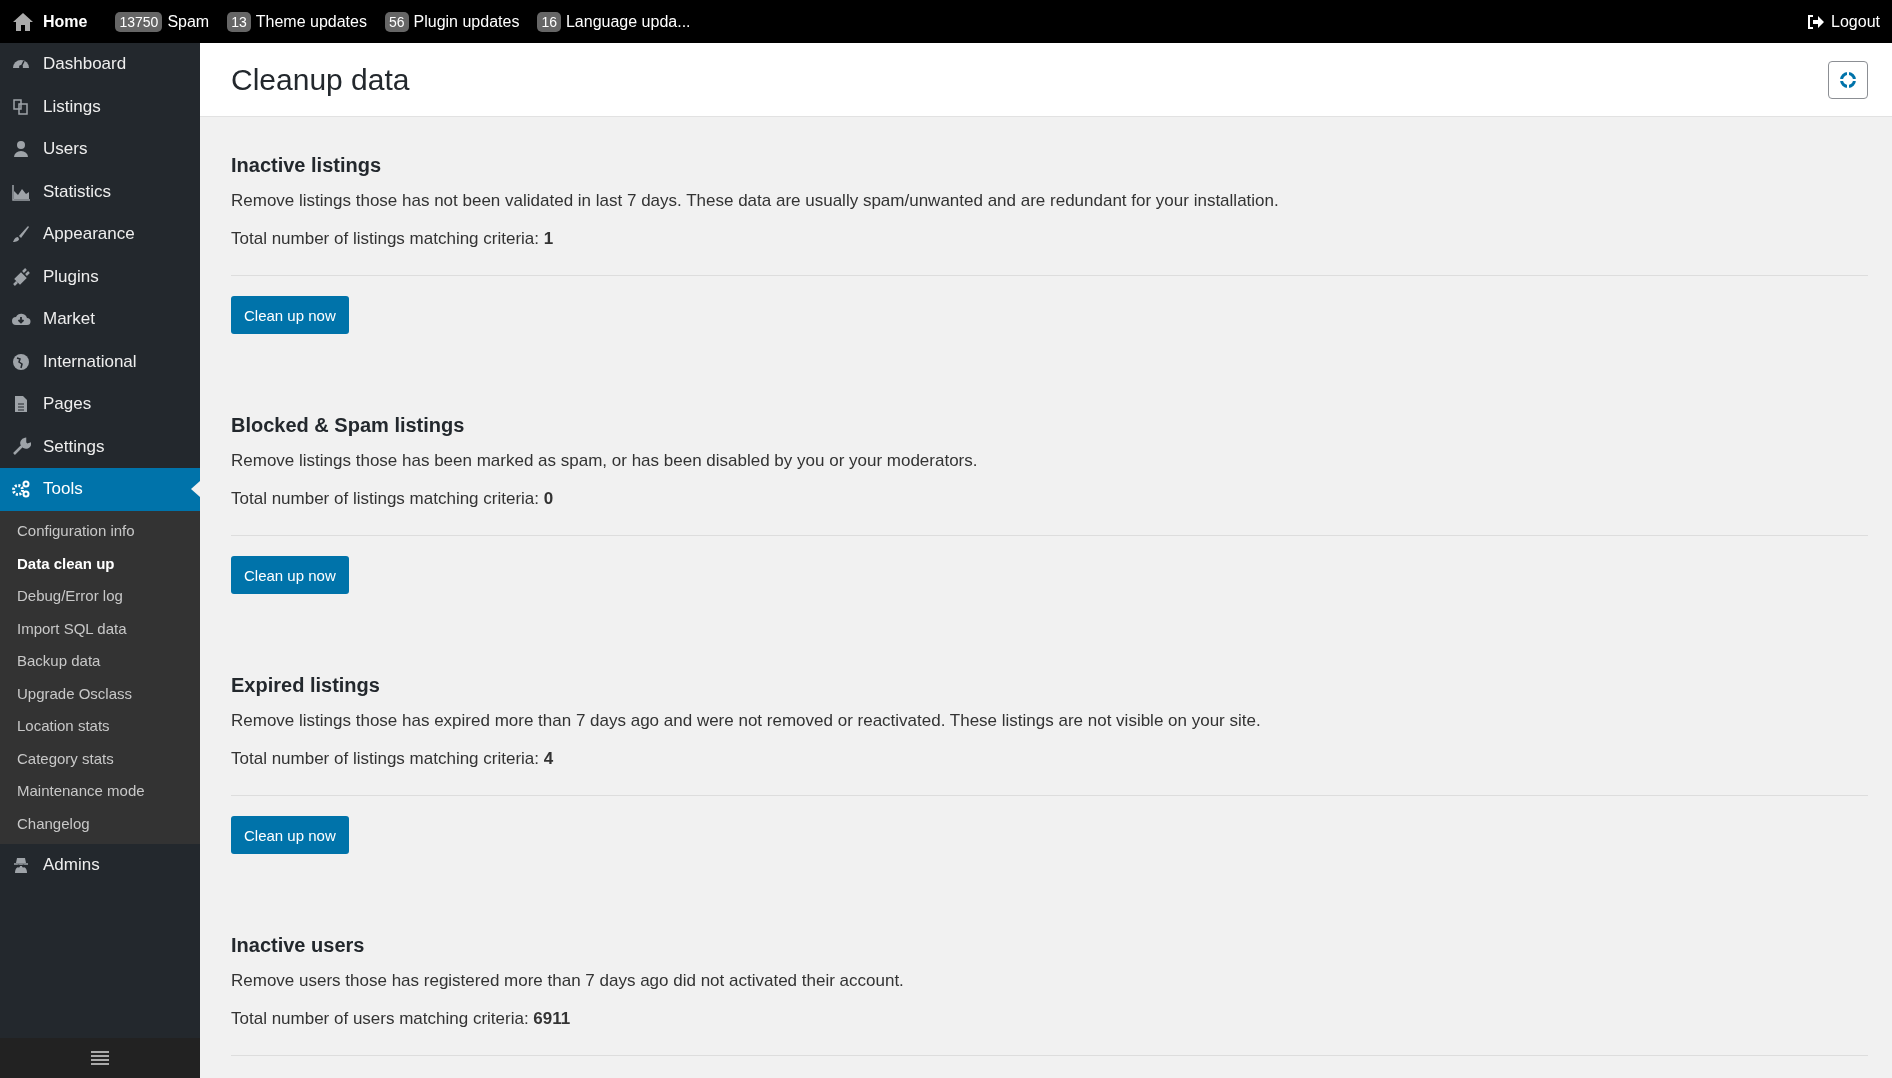 The height and width of the screenshot is (1078, 1892). Describe the element at coordinates (50, 21) in the screenshot. I see `home-link: Home` at that location.